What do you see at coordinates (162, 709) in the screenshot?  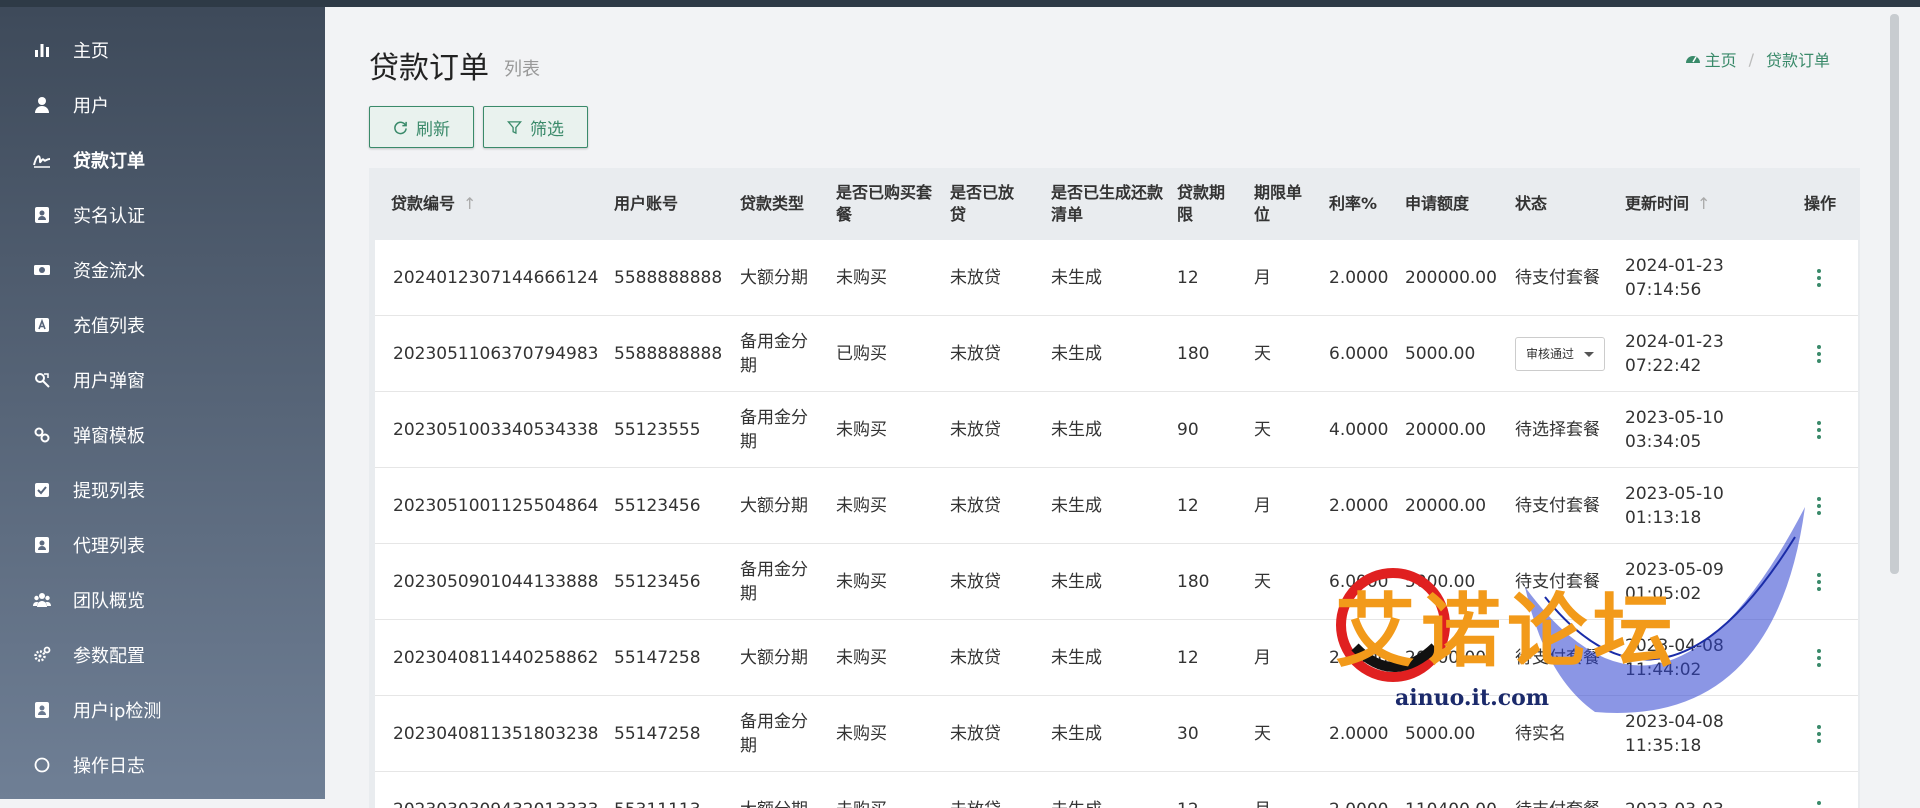 I see `sidebar-item-ip-check: 用户ip检测` at bounding box center [162, 709].